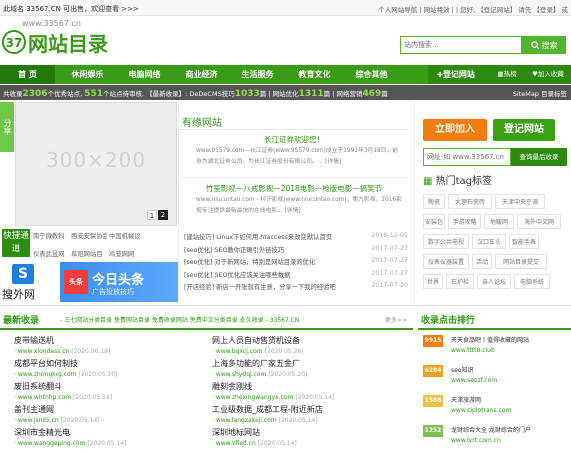 The height and width of the screenshot is (453, 571). What do you see at coordinates (119, 282) in the screenshot?
I see `toutiao-ad: 头条 今日头条 广告投放技巧` at bounding box center [119, 282].